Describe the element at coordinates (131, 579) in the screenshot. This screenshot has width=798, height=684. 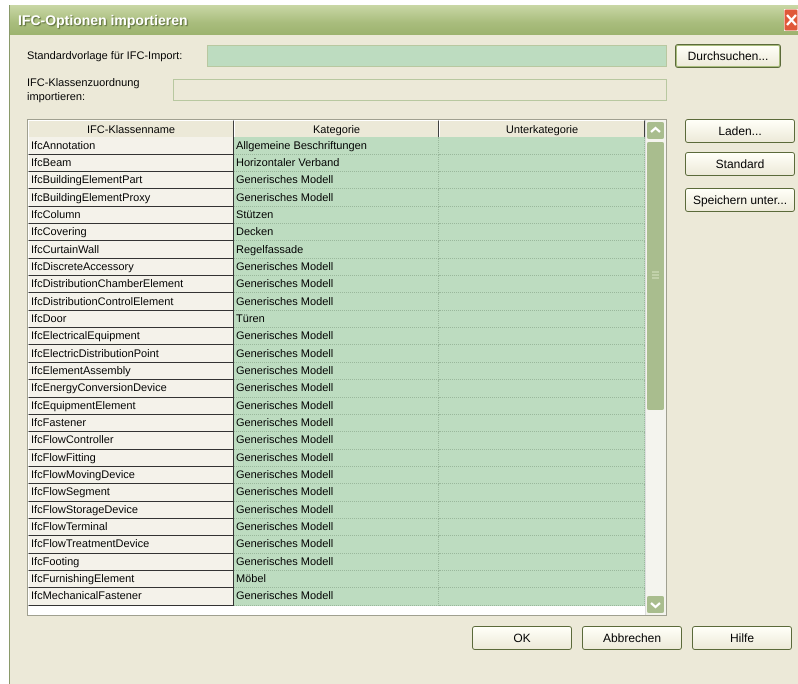
I see `table-cell: IfcFurnishingElement` at that location.